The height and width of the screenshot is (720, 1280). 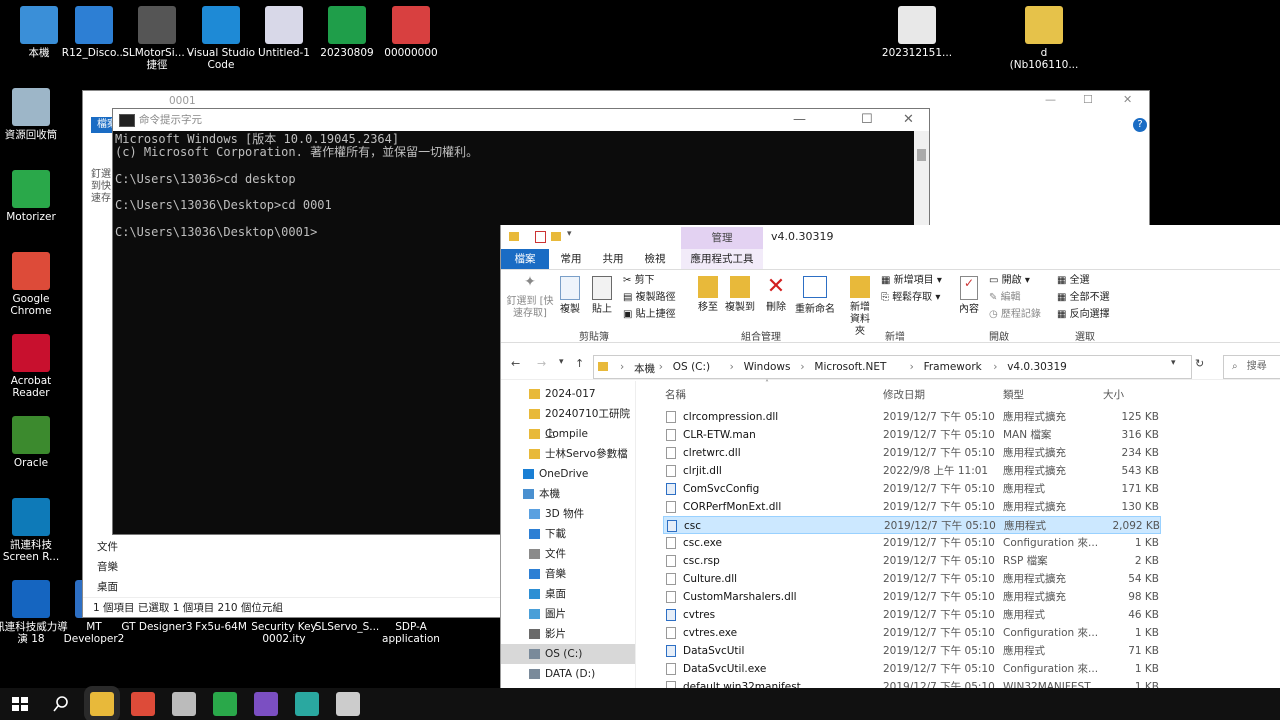 What do you see at coordinates (568, 434) in the screenshot?
I see `nav-item: Compile` at bounding box center [568, 434].